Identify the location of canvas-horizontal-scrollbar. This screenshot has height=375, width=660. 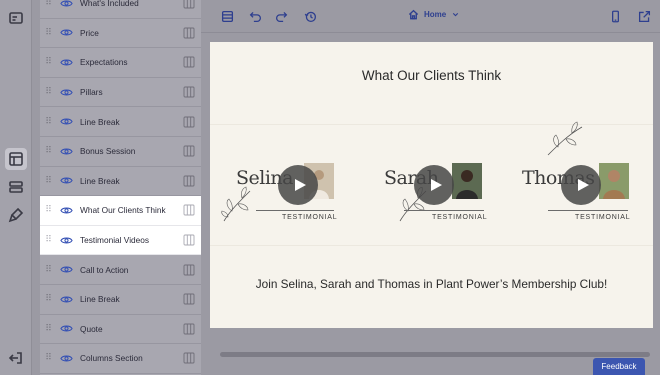
(435, 354).